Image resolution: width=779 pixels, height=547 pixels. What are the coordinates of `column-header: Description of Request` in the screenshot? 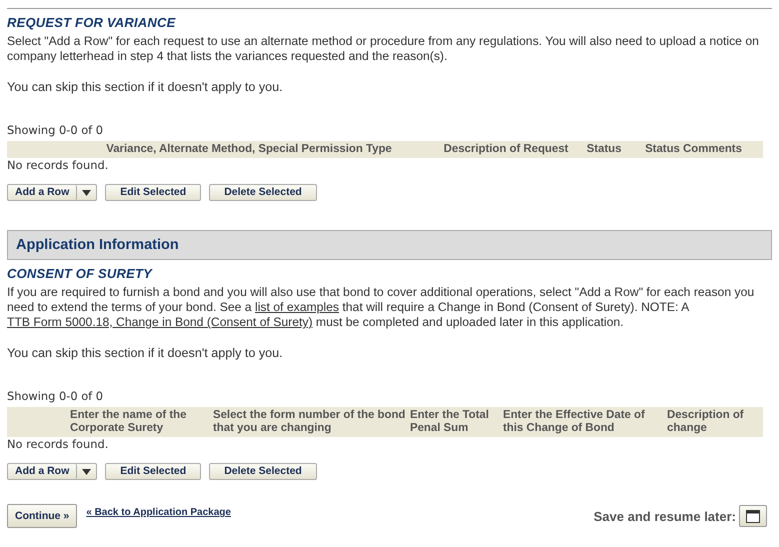 It's located at (506, 149).